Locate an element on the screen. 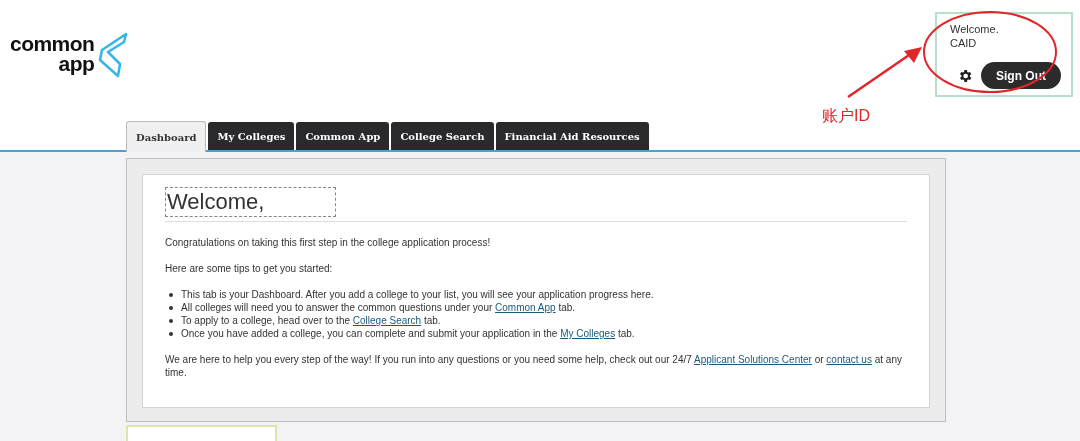 This screenshot has width=1080, height=441. intro-text: Congratulations on taking this first step in the college application process! is located at coordinates (328, 242).